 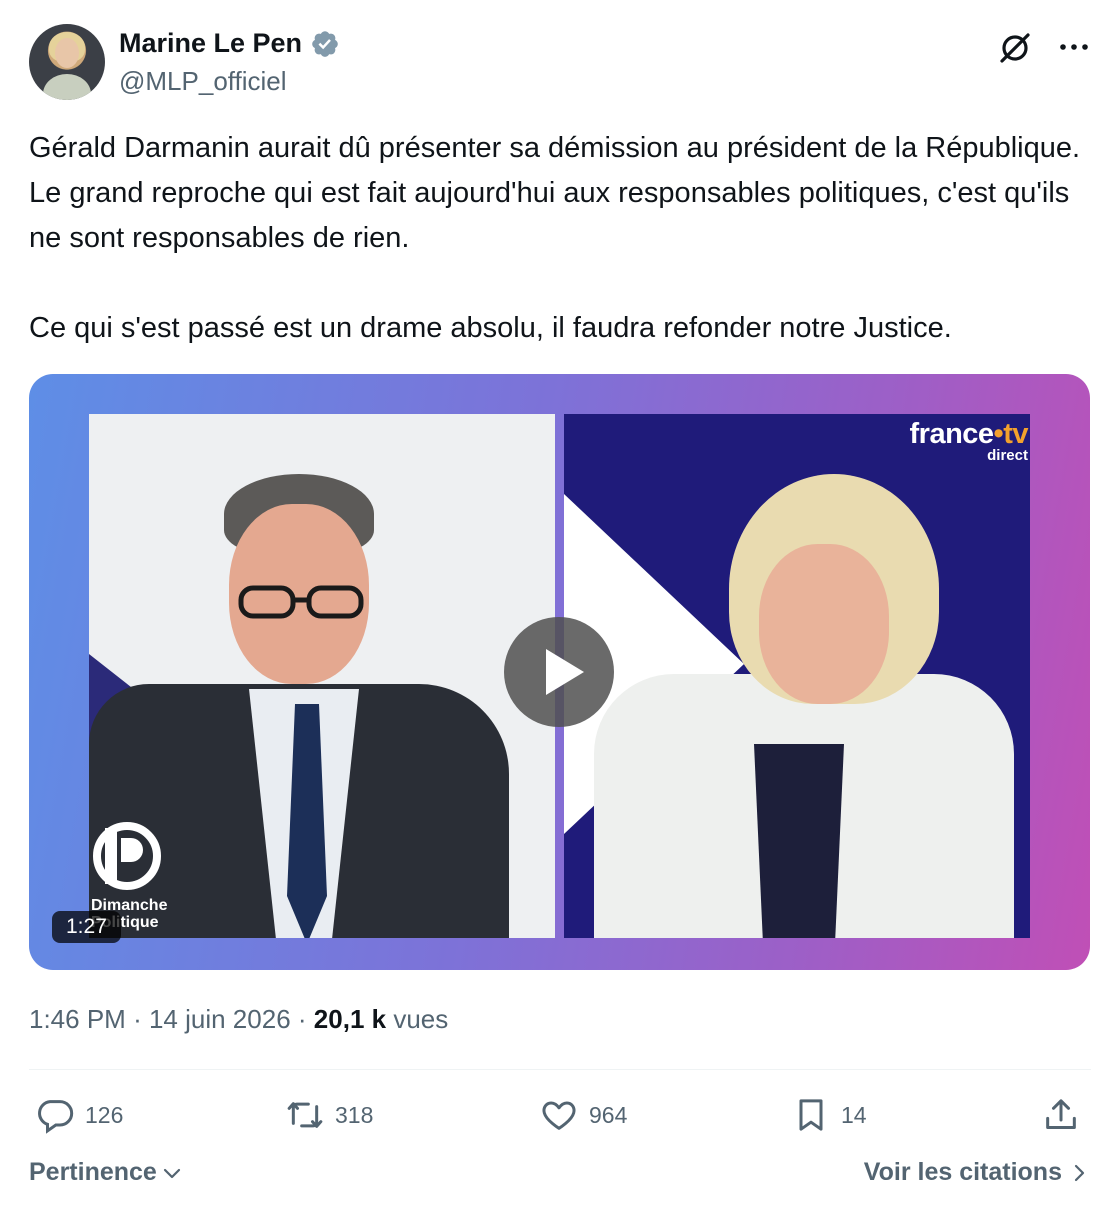 What do you see at coordinates (421, 1019) in the screenshot?
I see `views-label: vues` at bounding box center [421, 1019].